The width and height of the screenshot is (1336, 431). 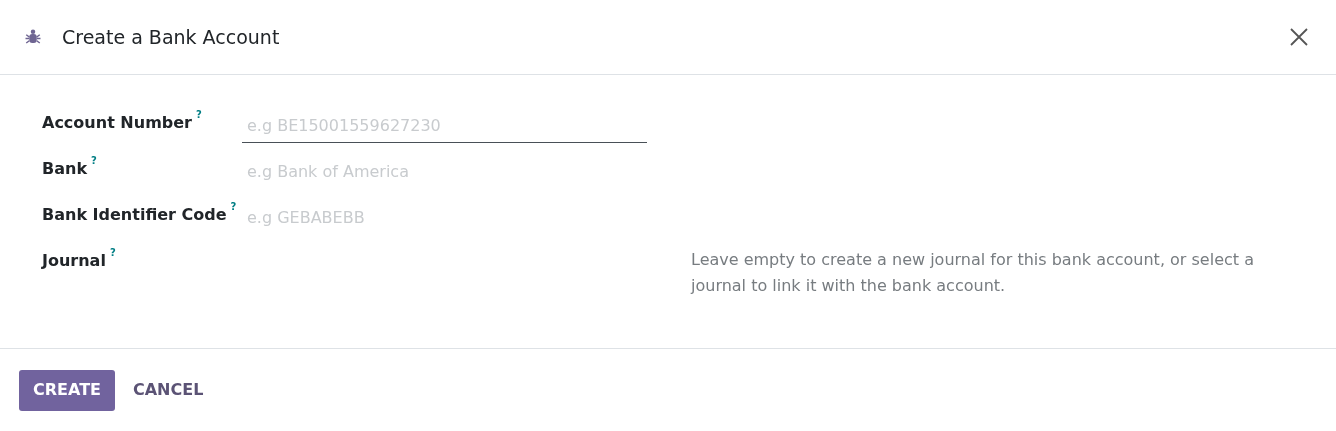 I want to click on help-text: Leave empty to create a new journal for this bank account, or select a journal to link it with the bank account., so click(x=973, y=273).